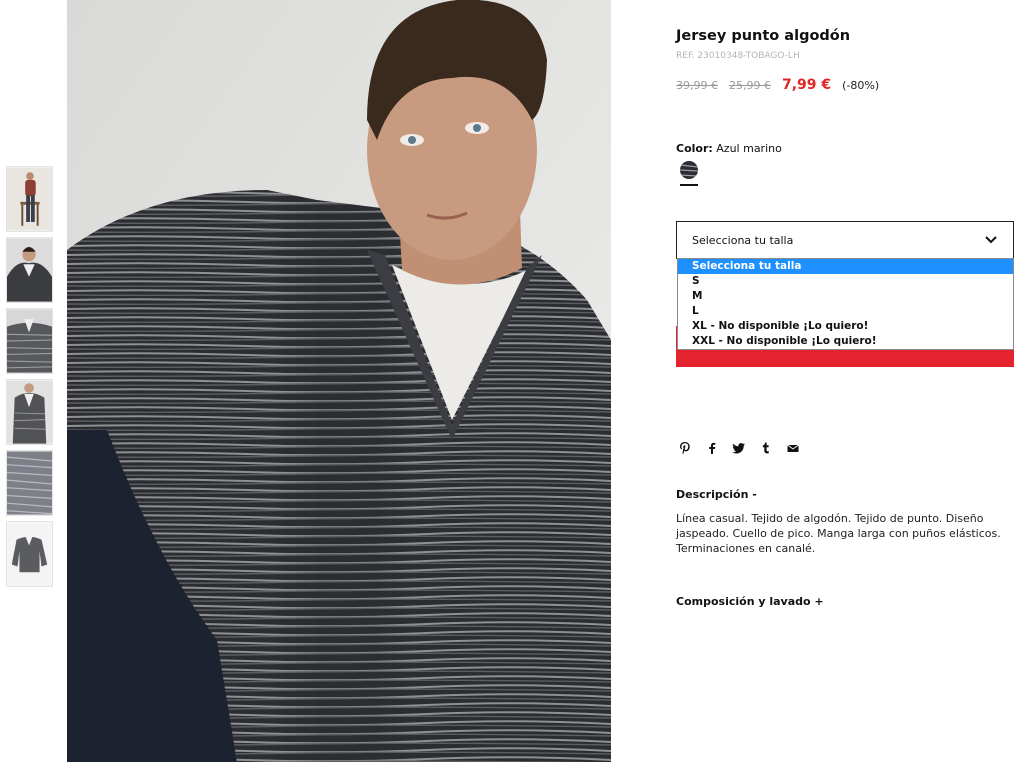  Describe the element at coordinates (845, 311) in the screenshot. I see `size-option-l: L` at that location.